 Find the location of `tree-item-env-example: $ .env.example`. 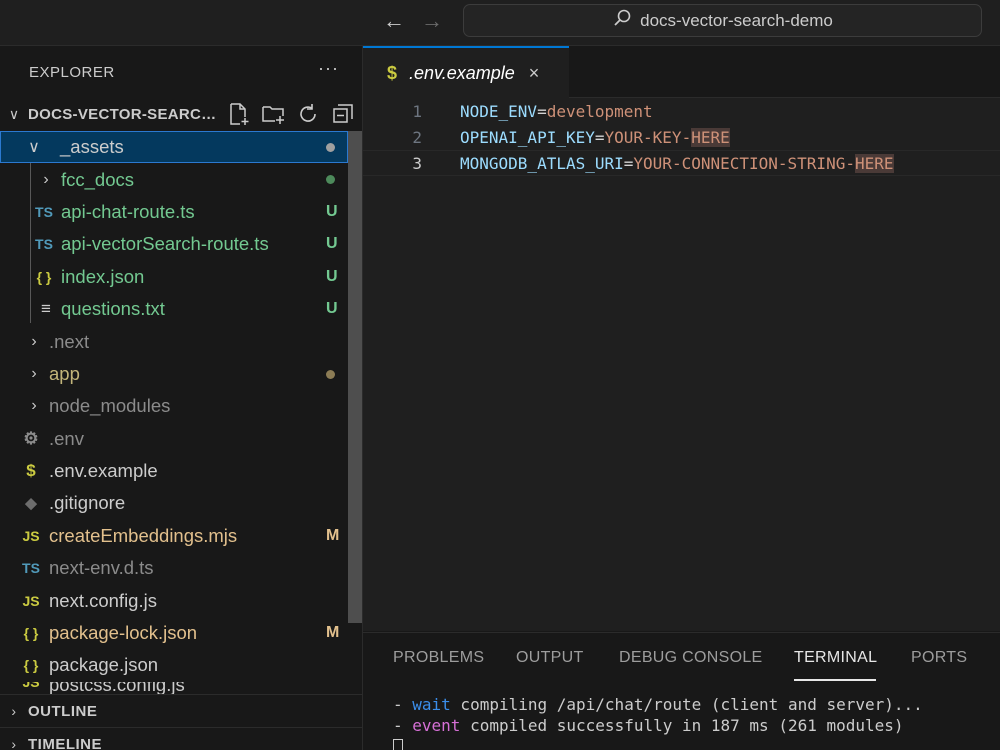

tree-item-env-example: $ .env.example is located at coordinates (174, 471).